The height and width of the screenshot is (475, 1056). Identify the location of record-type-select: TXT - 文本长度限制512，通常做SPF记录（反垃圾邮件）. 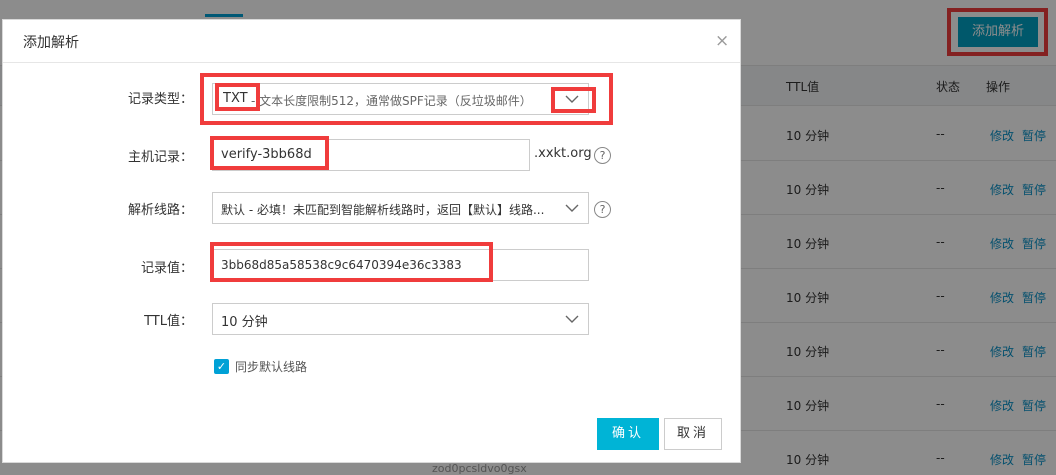
(400, 99).